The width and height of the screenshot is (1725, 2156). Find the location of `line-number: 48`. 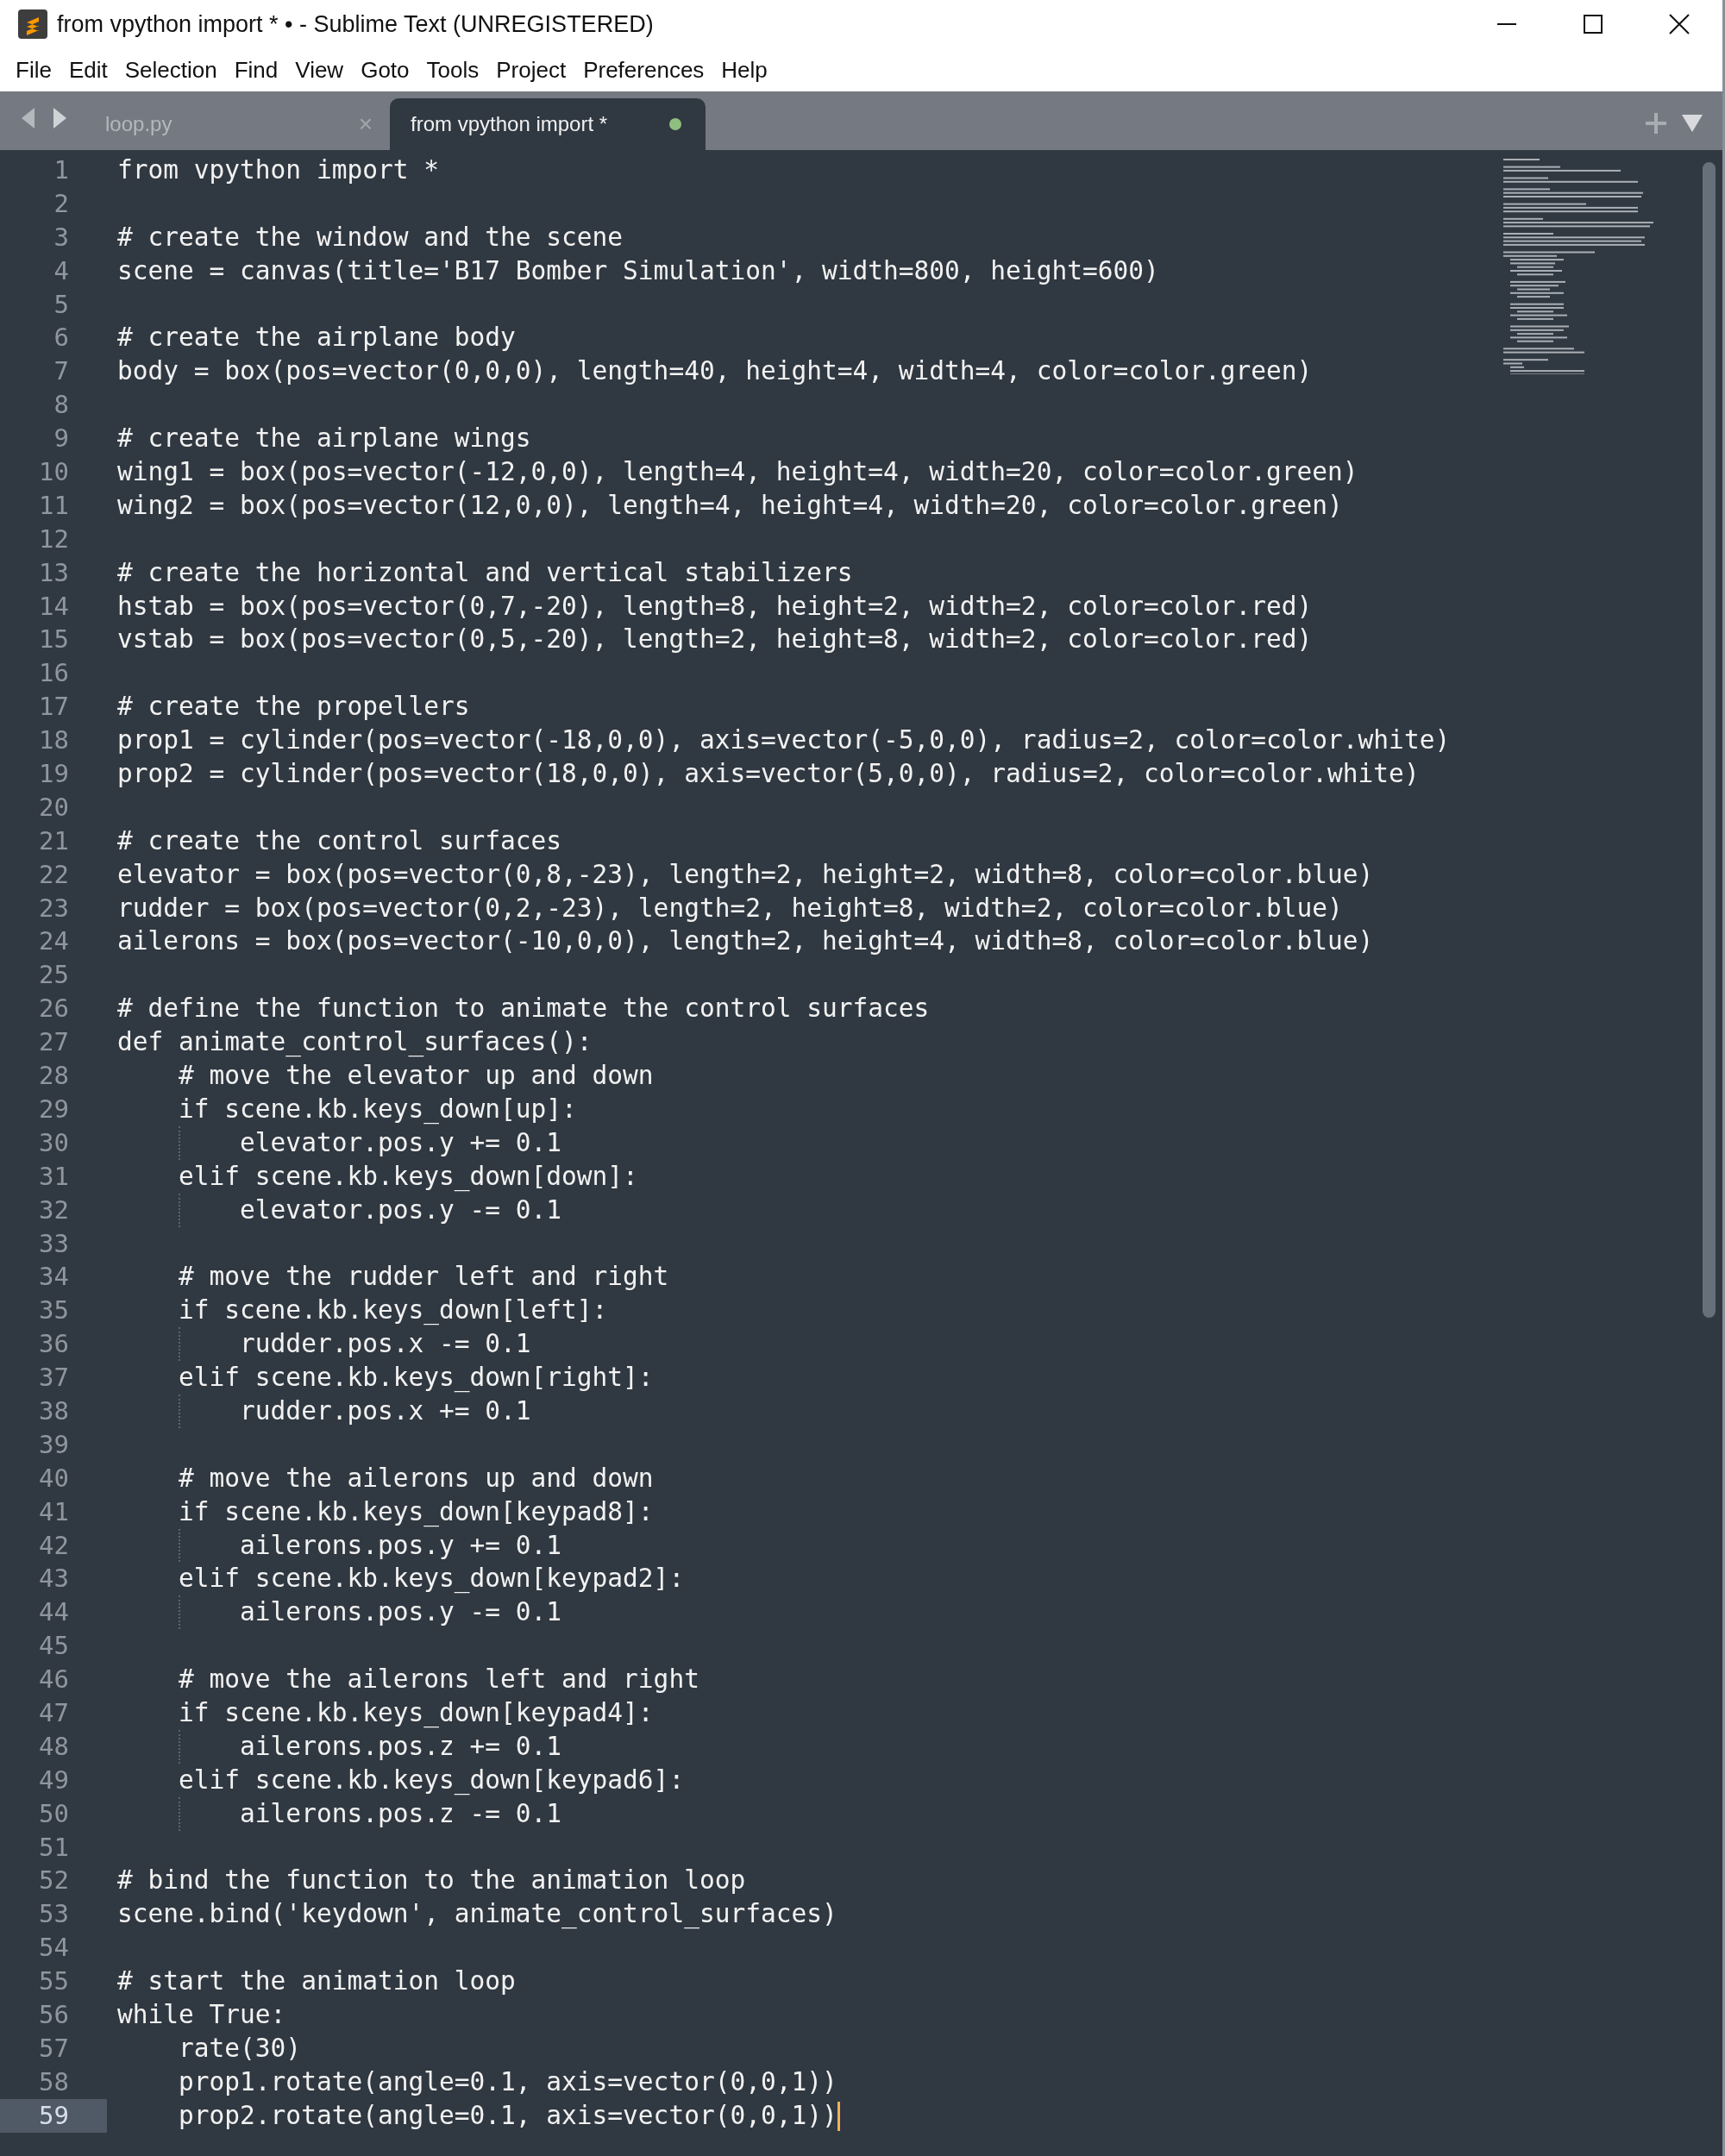

line-number: 48 is located at coordinates (54, 1746).